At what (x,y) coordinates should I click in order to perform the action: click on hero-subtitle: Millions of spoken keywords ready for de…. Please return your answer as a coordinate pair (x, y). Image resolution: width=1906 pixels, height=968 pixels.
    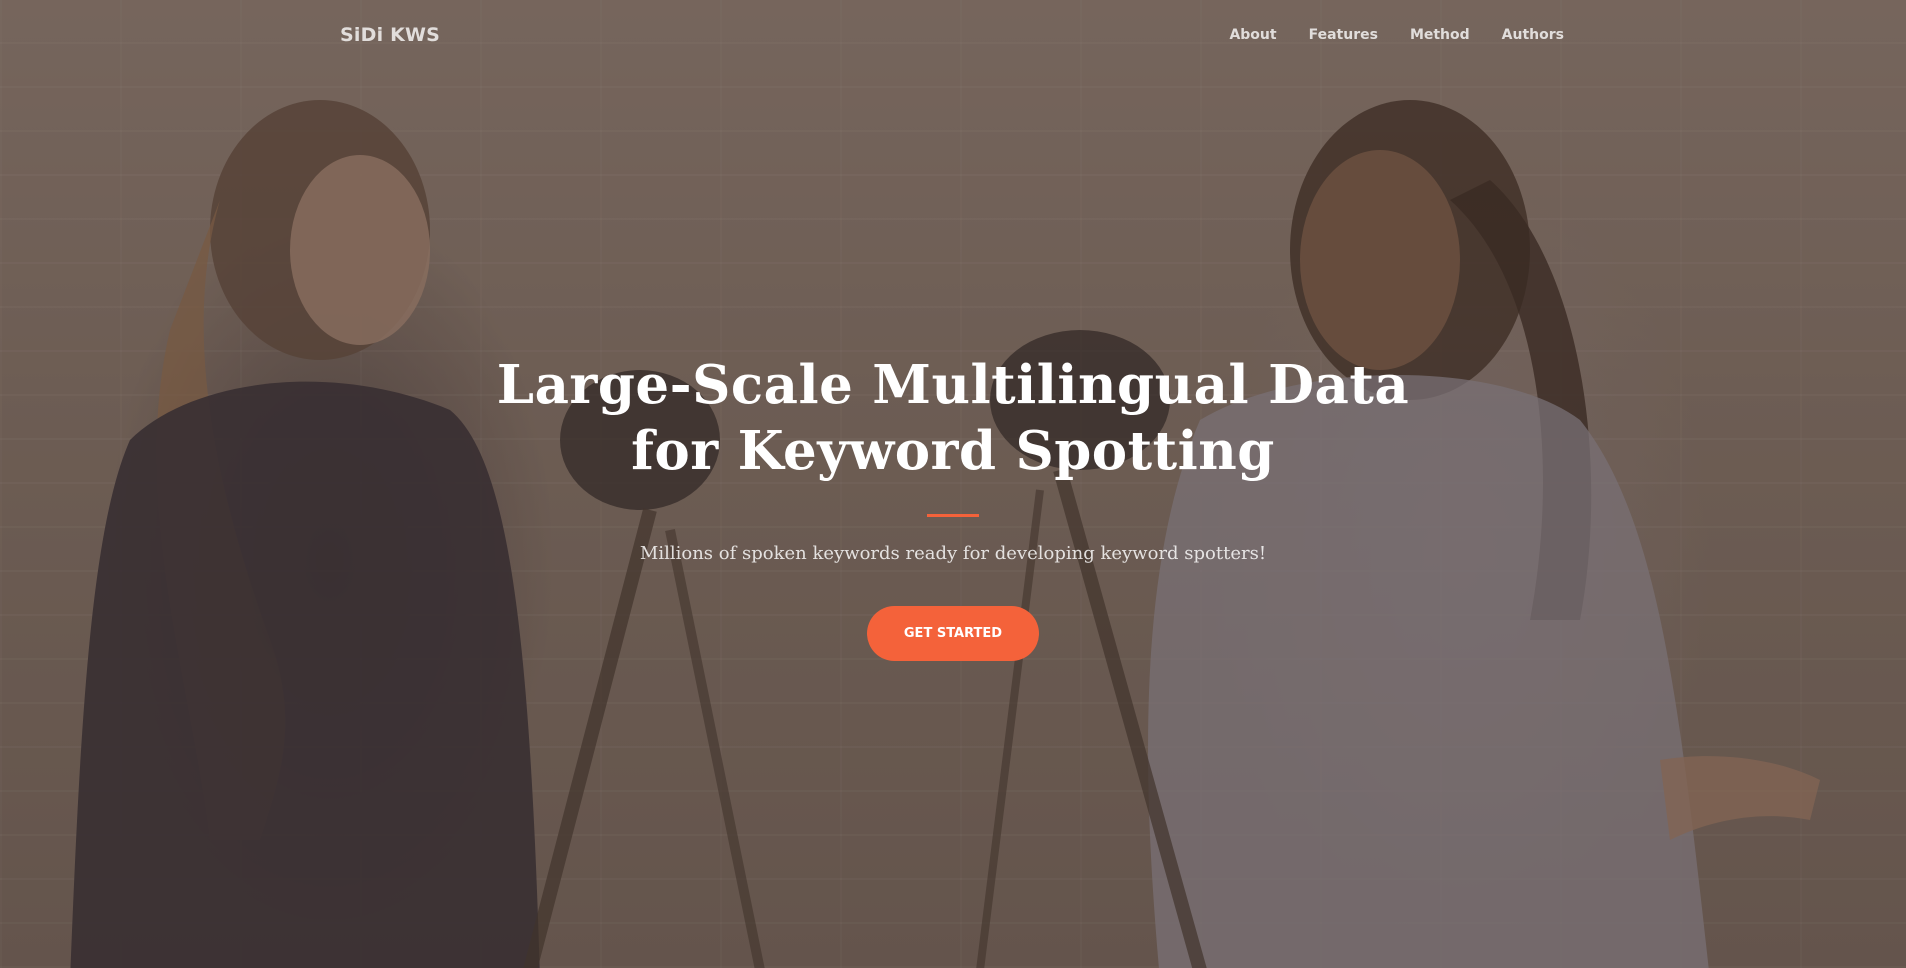
    Looking at the image, I should click on (953, 553).